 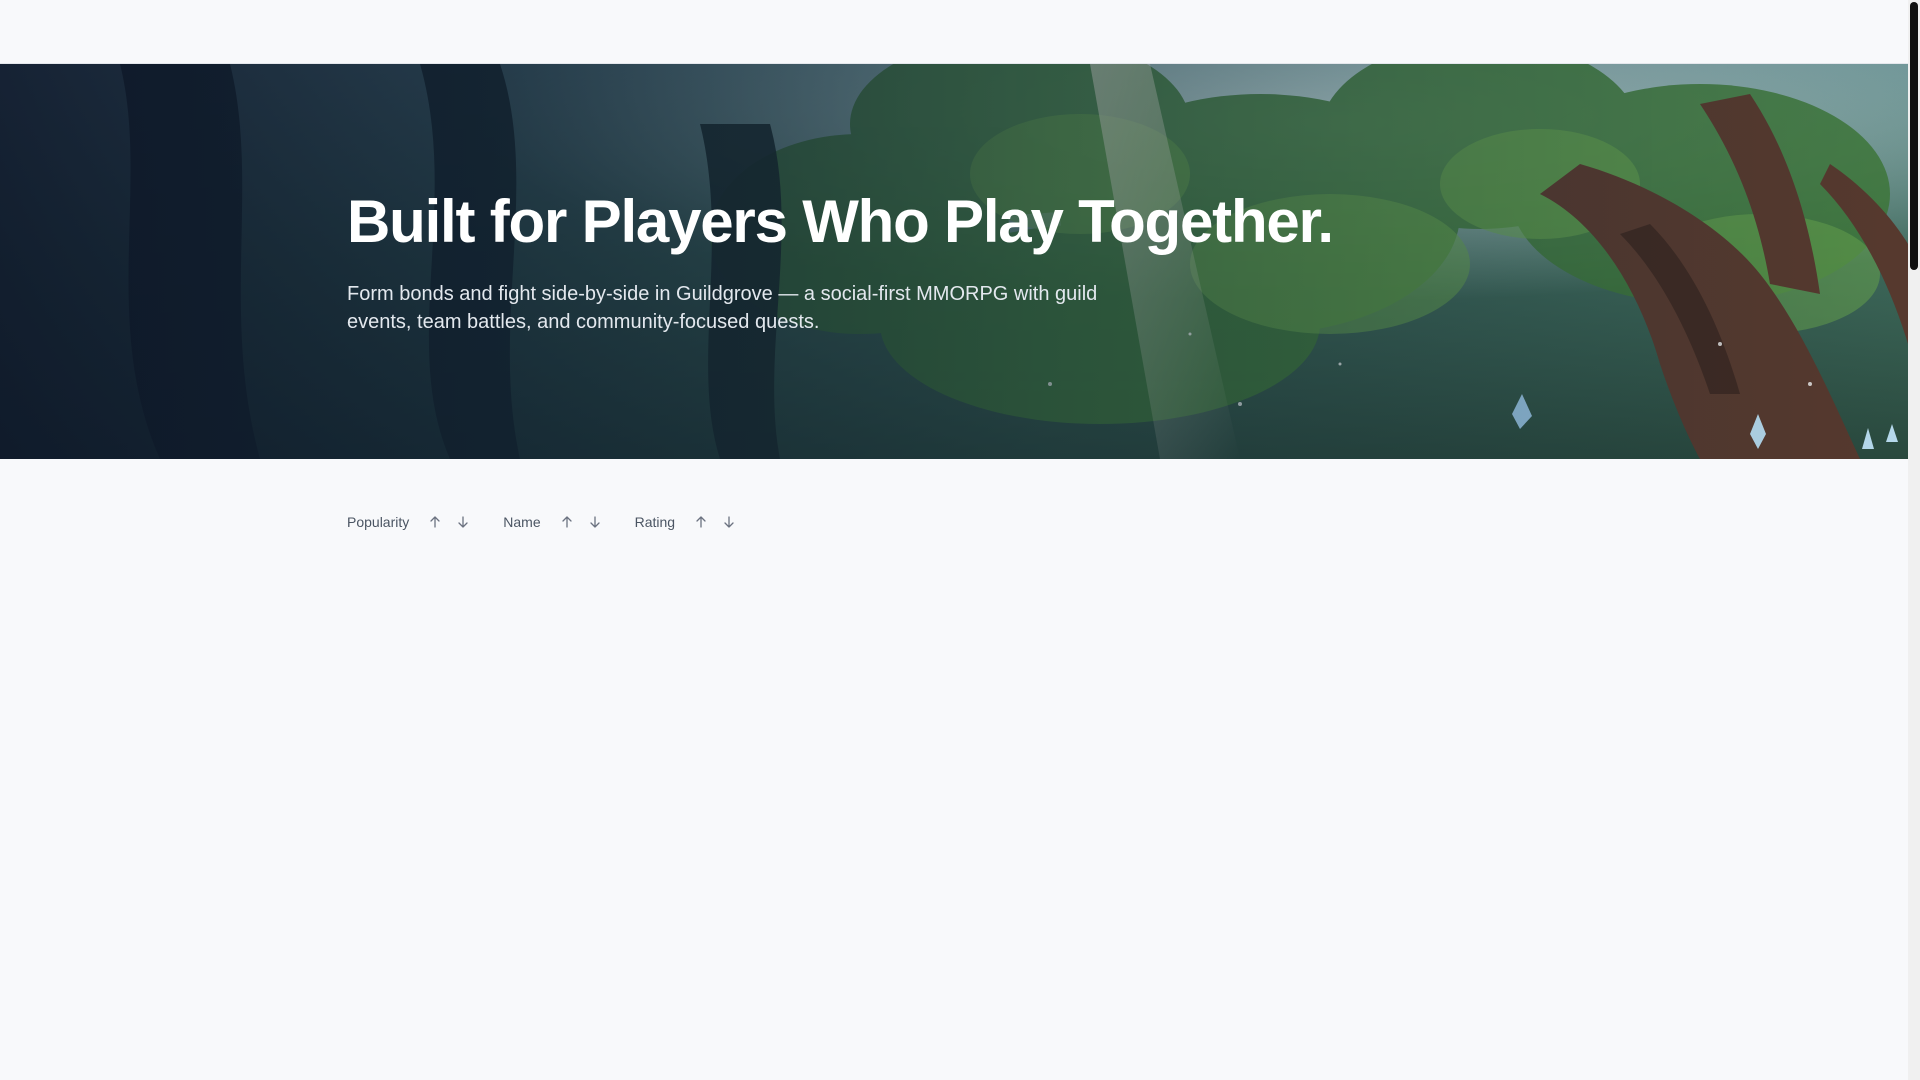 I want to click on sort-rating-descending-button, so click(x=729, y=522).